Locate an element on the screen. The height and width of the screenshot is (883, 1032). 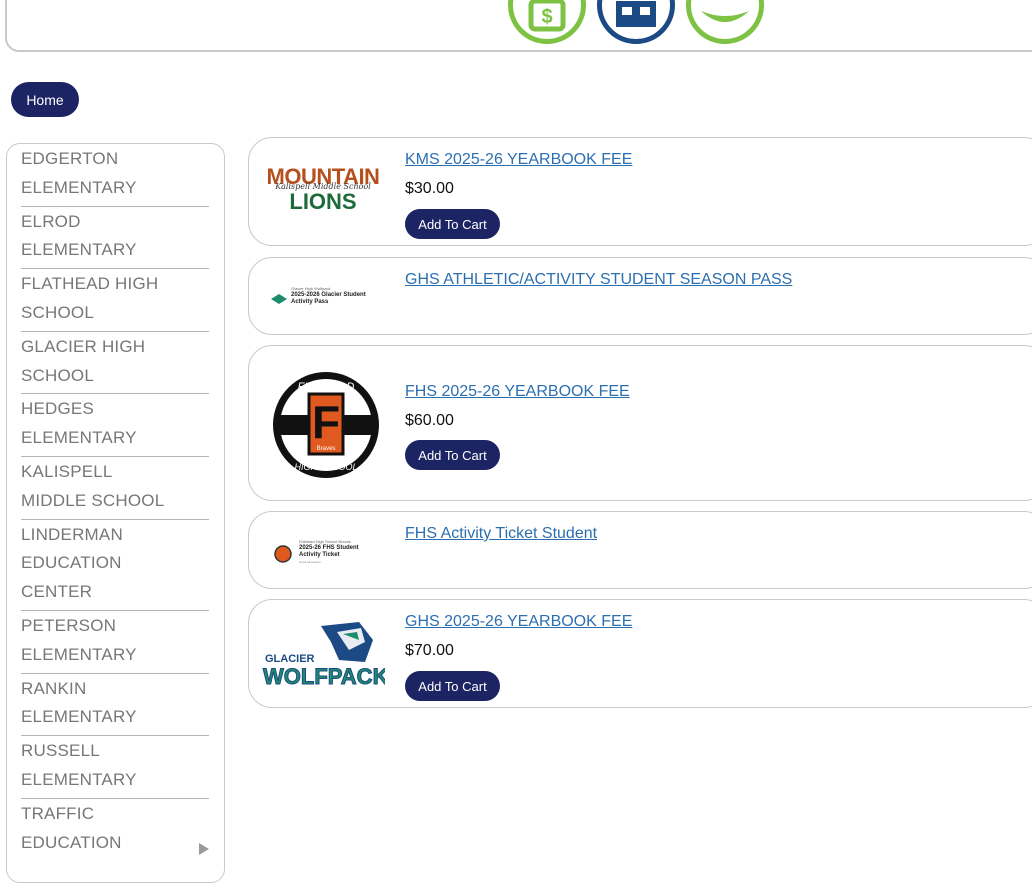
glacier-wolfpack-logo: GLACIER WOLFPACK is located at coordinates (325, 655).